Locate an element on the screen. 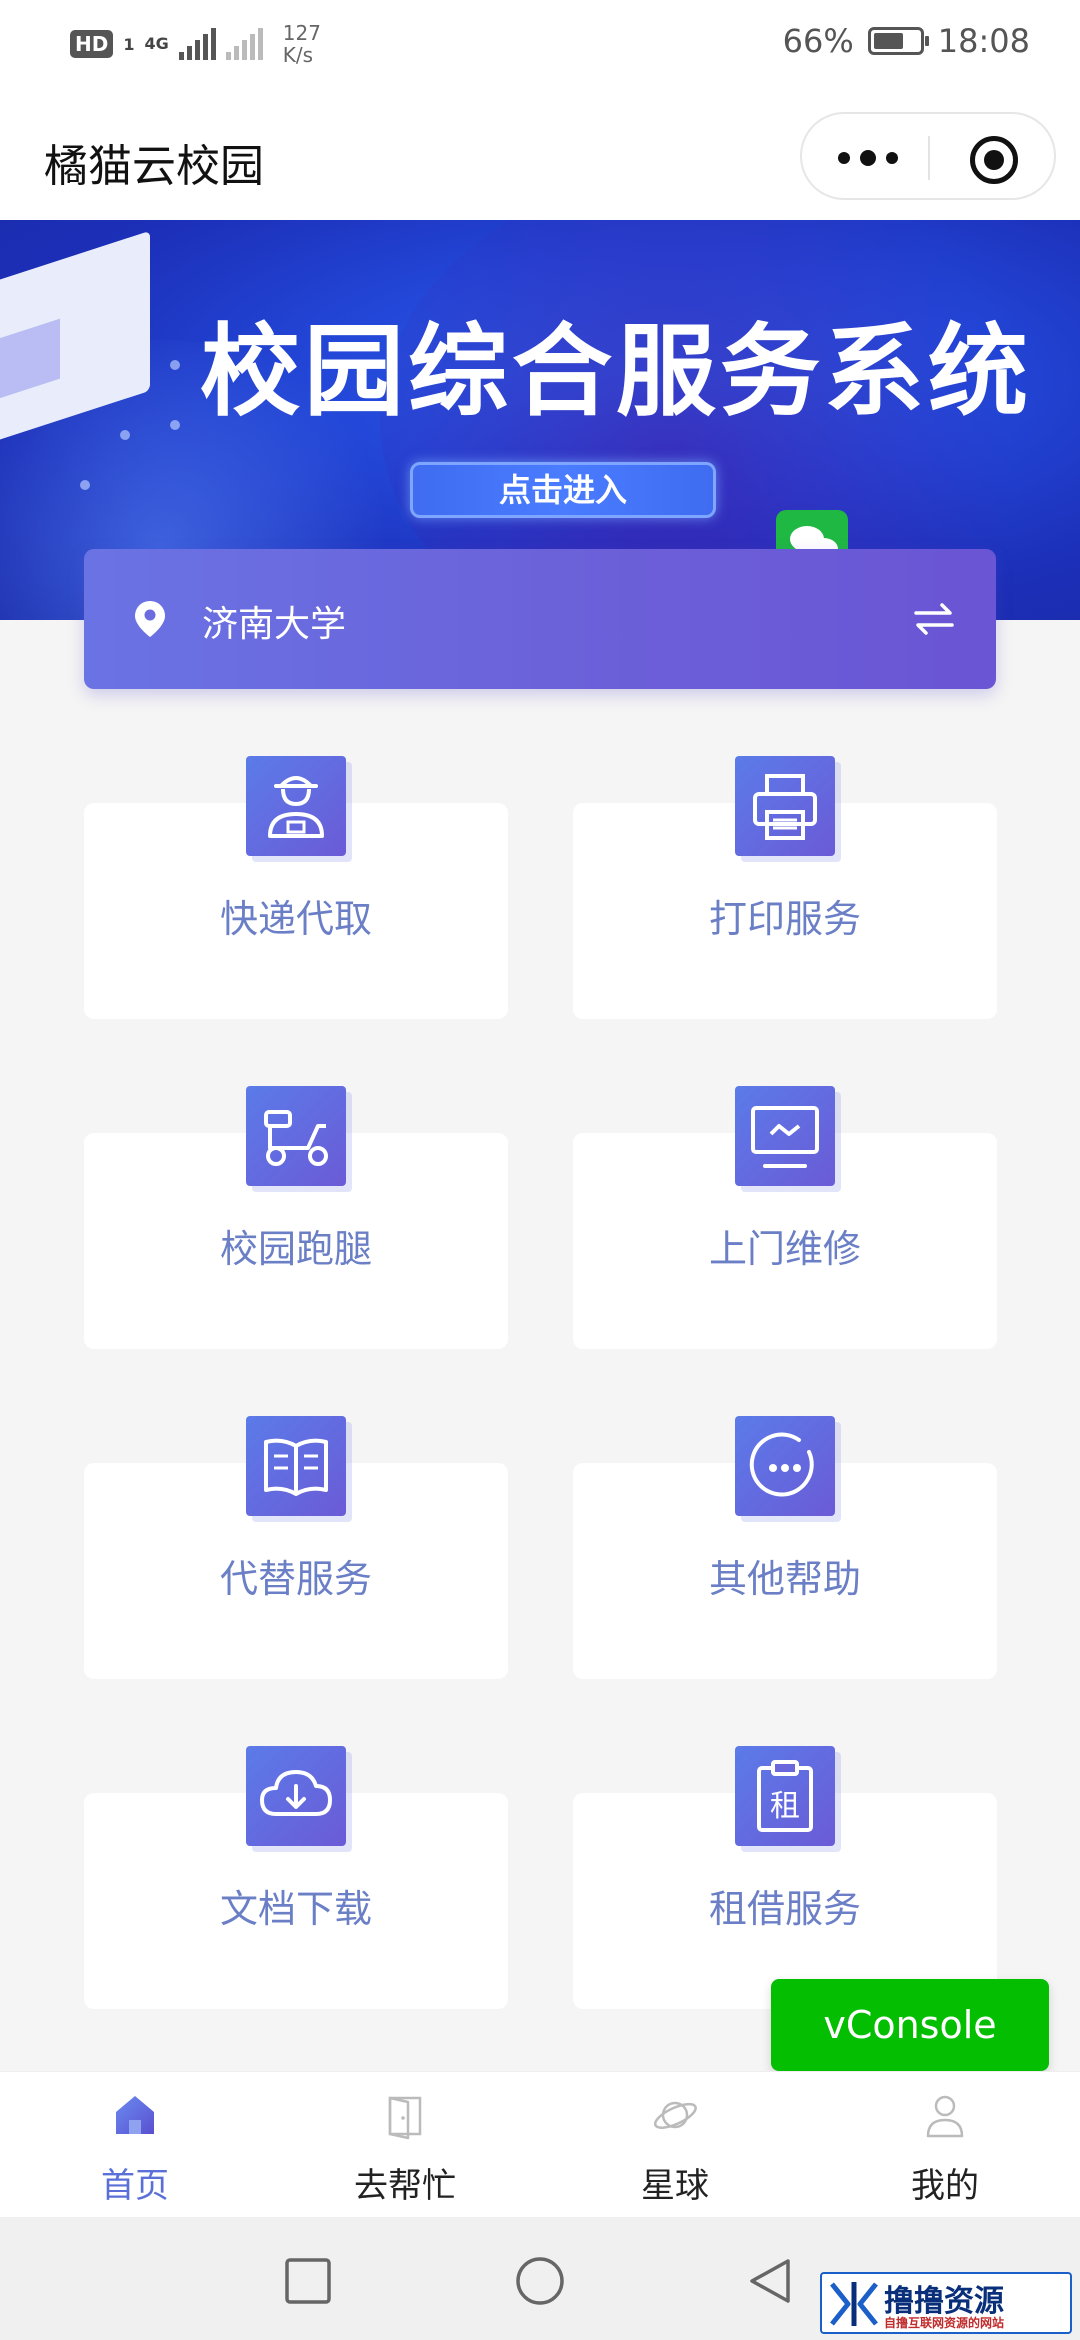 This screenshot has height=2340, width=1080. tab-help: 去帮忙 is located at coordinates (405, 2145).